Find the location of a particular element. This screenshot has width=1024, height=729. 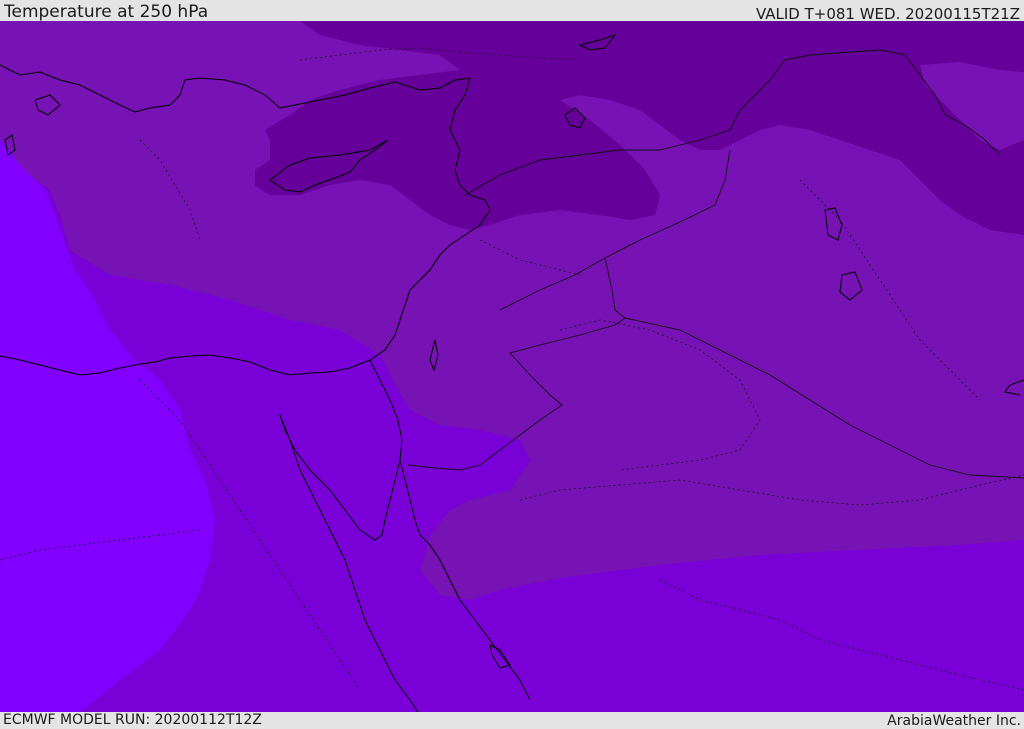

map-title: Temperature at 250 hPa is located at coordinates (106, 12).